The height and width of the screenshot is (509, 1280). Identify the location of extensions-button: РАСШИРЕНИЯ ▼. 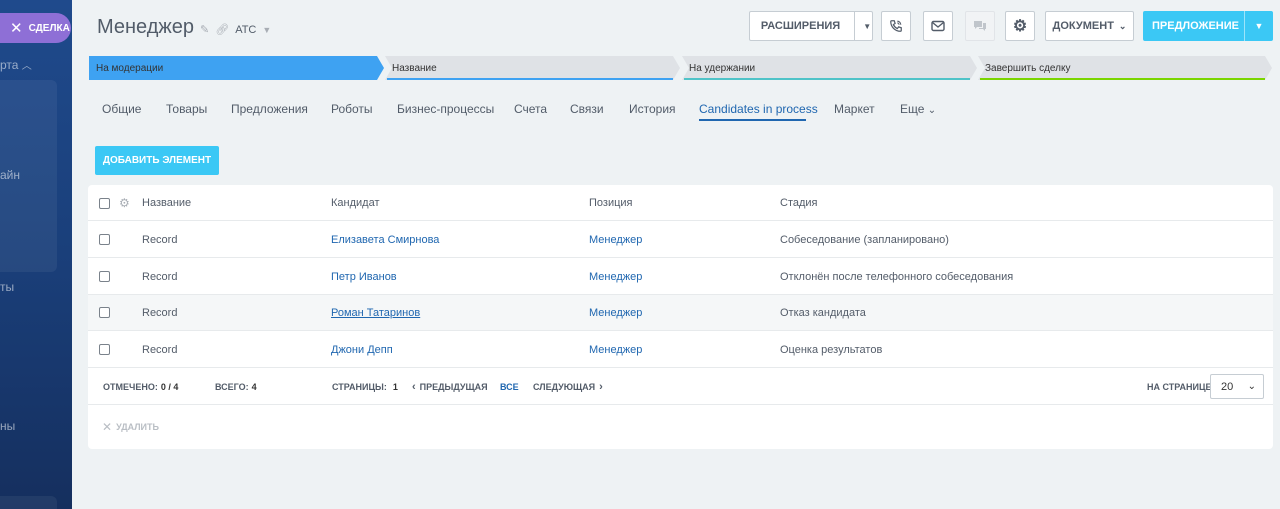
(811, 26).